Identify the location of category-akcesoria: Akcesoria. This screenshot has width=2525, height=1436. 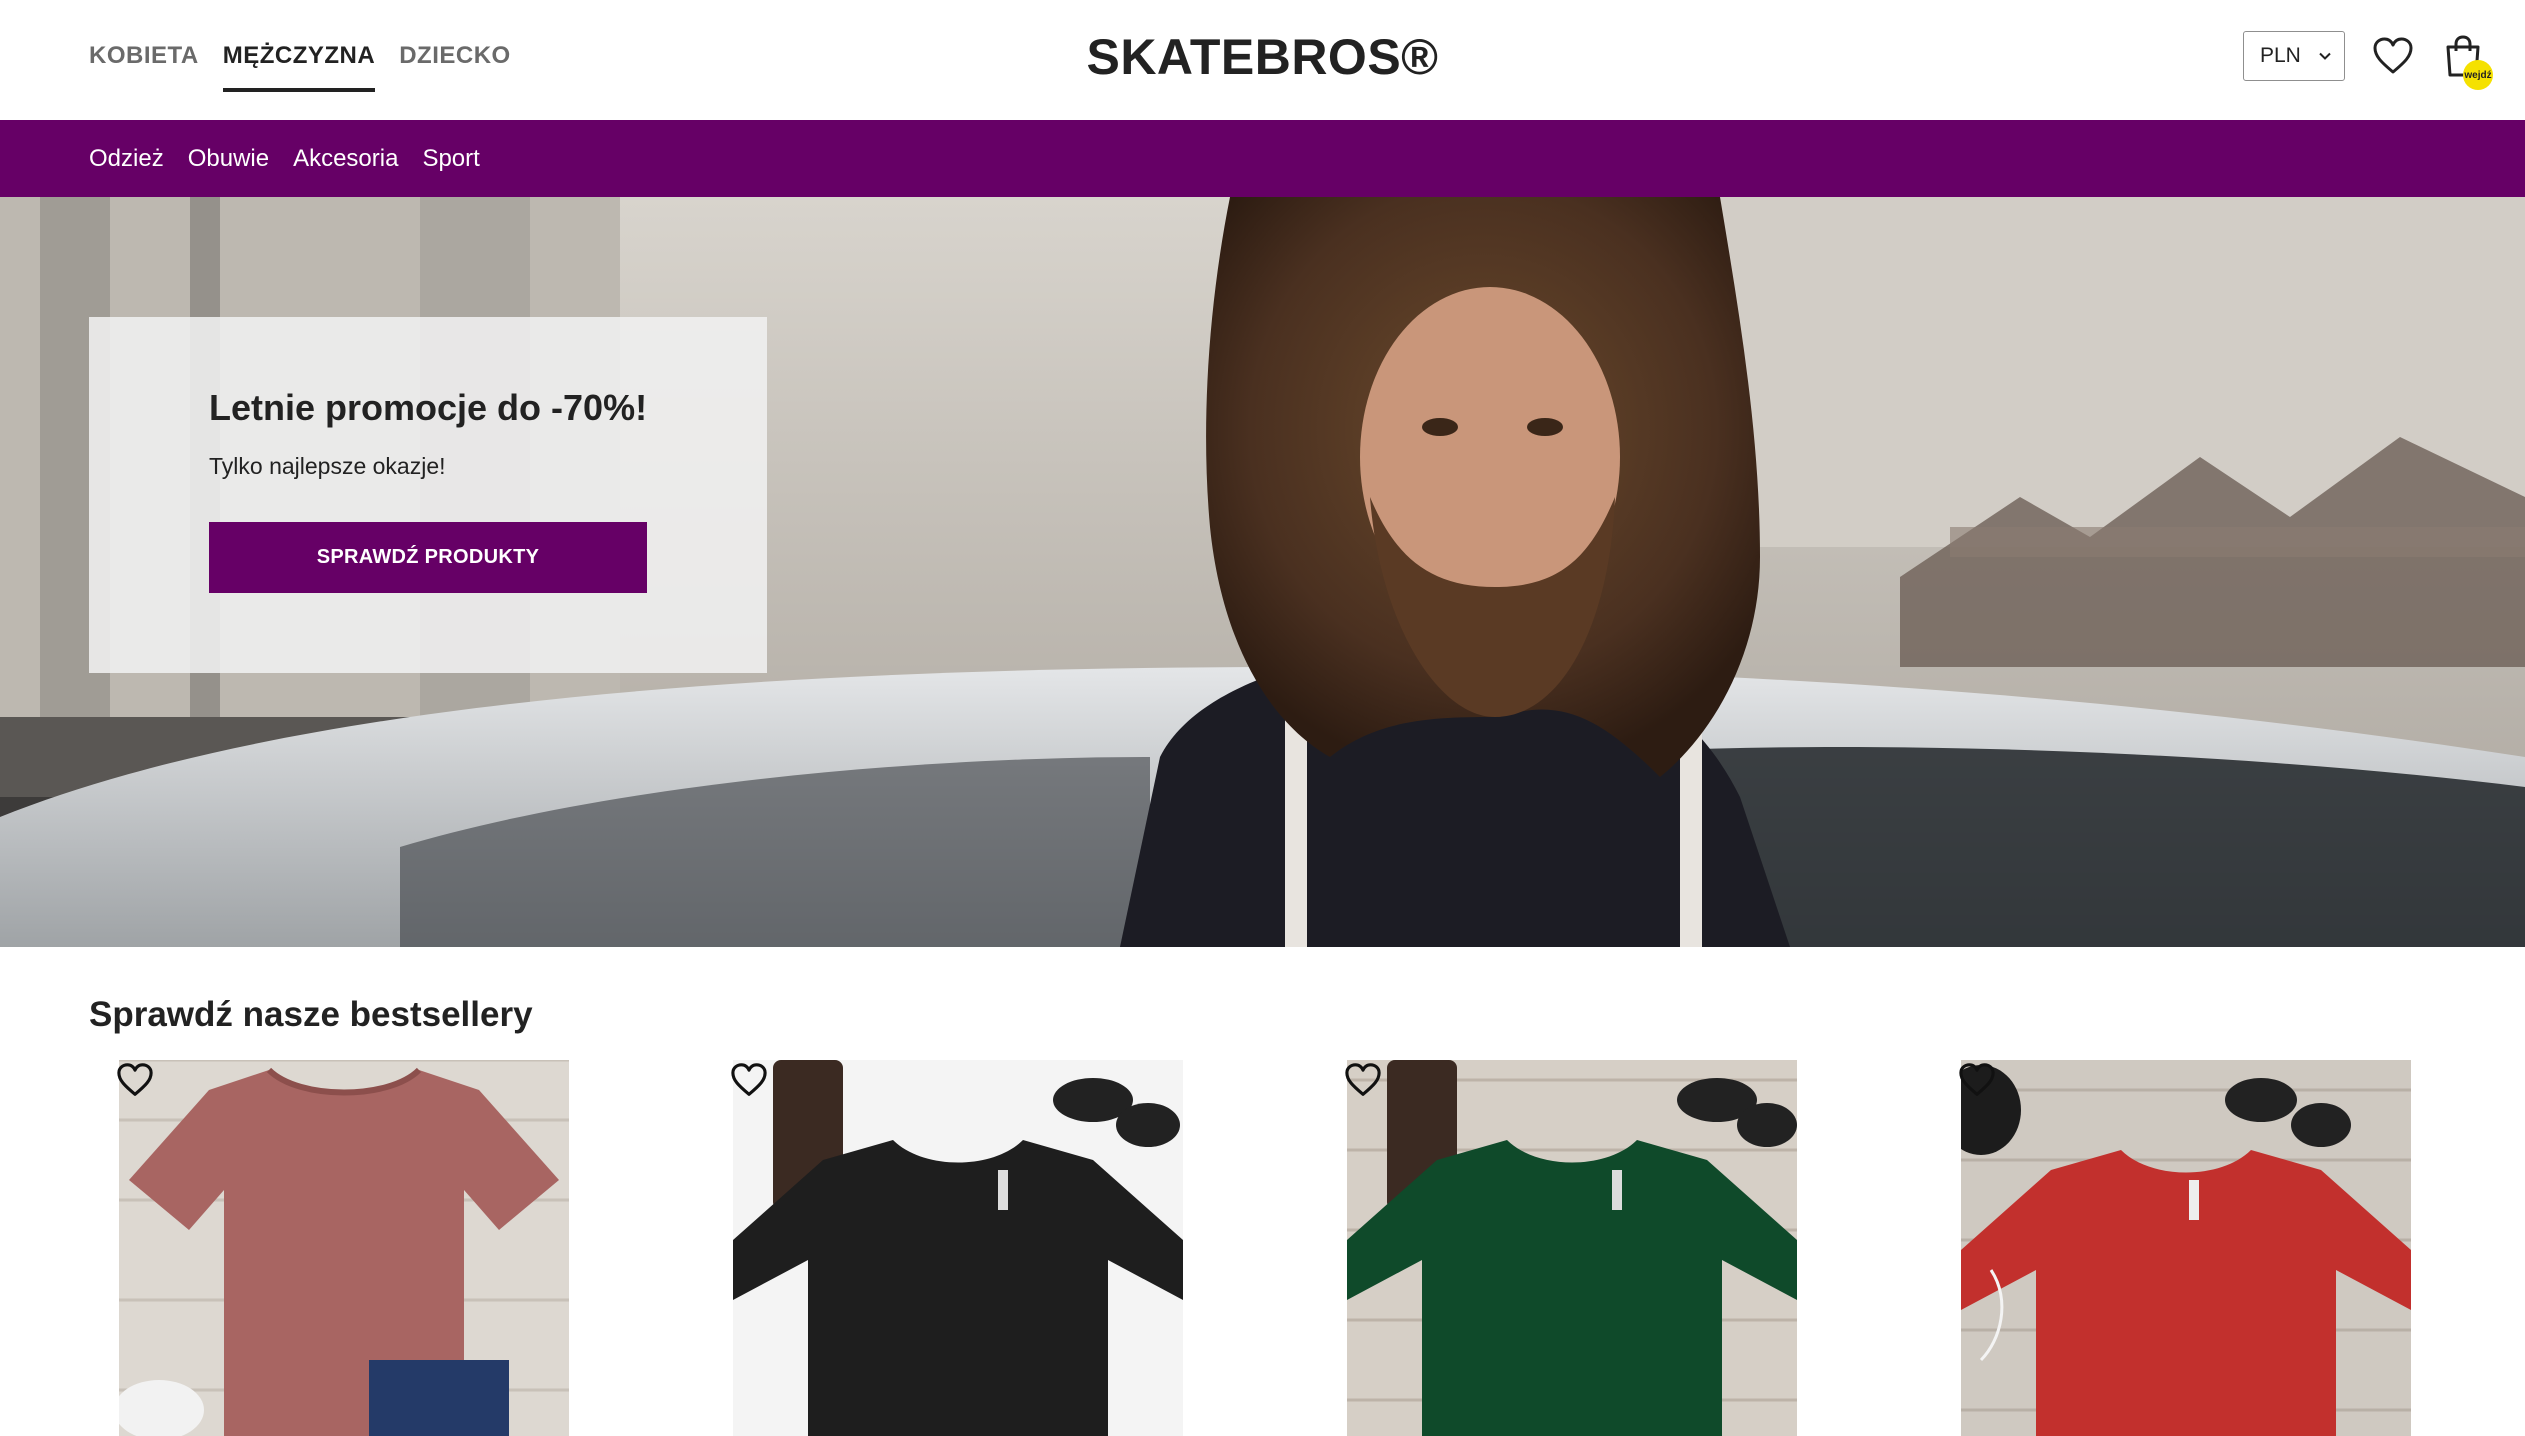
(345, 159).